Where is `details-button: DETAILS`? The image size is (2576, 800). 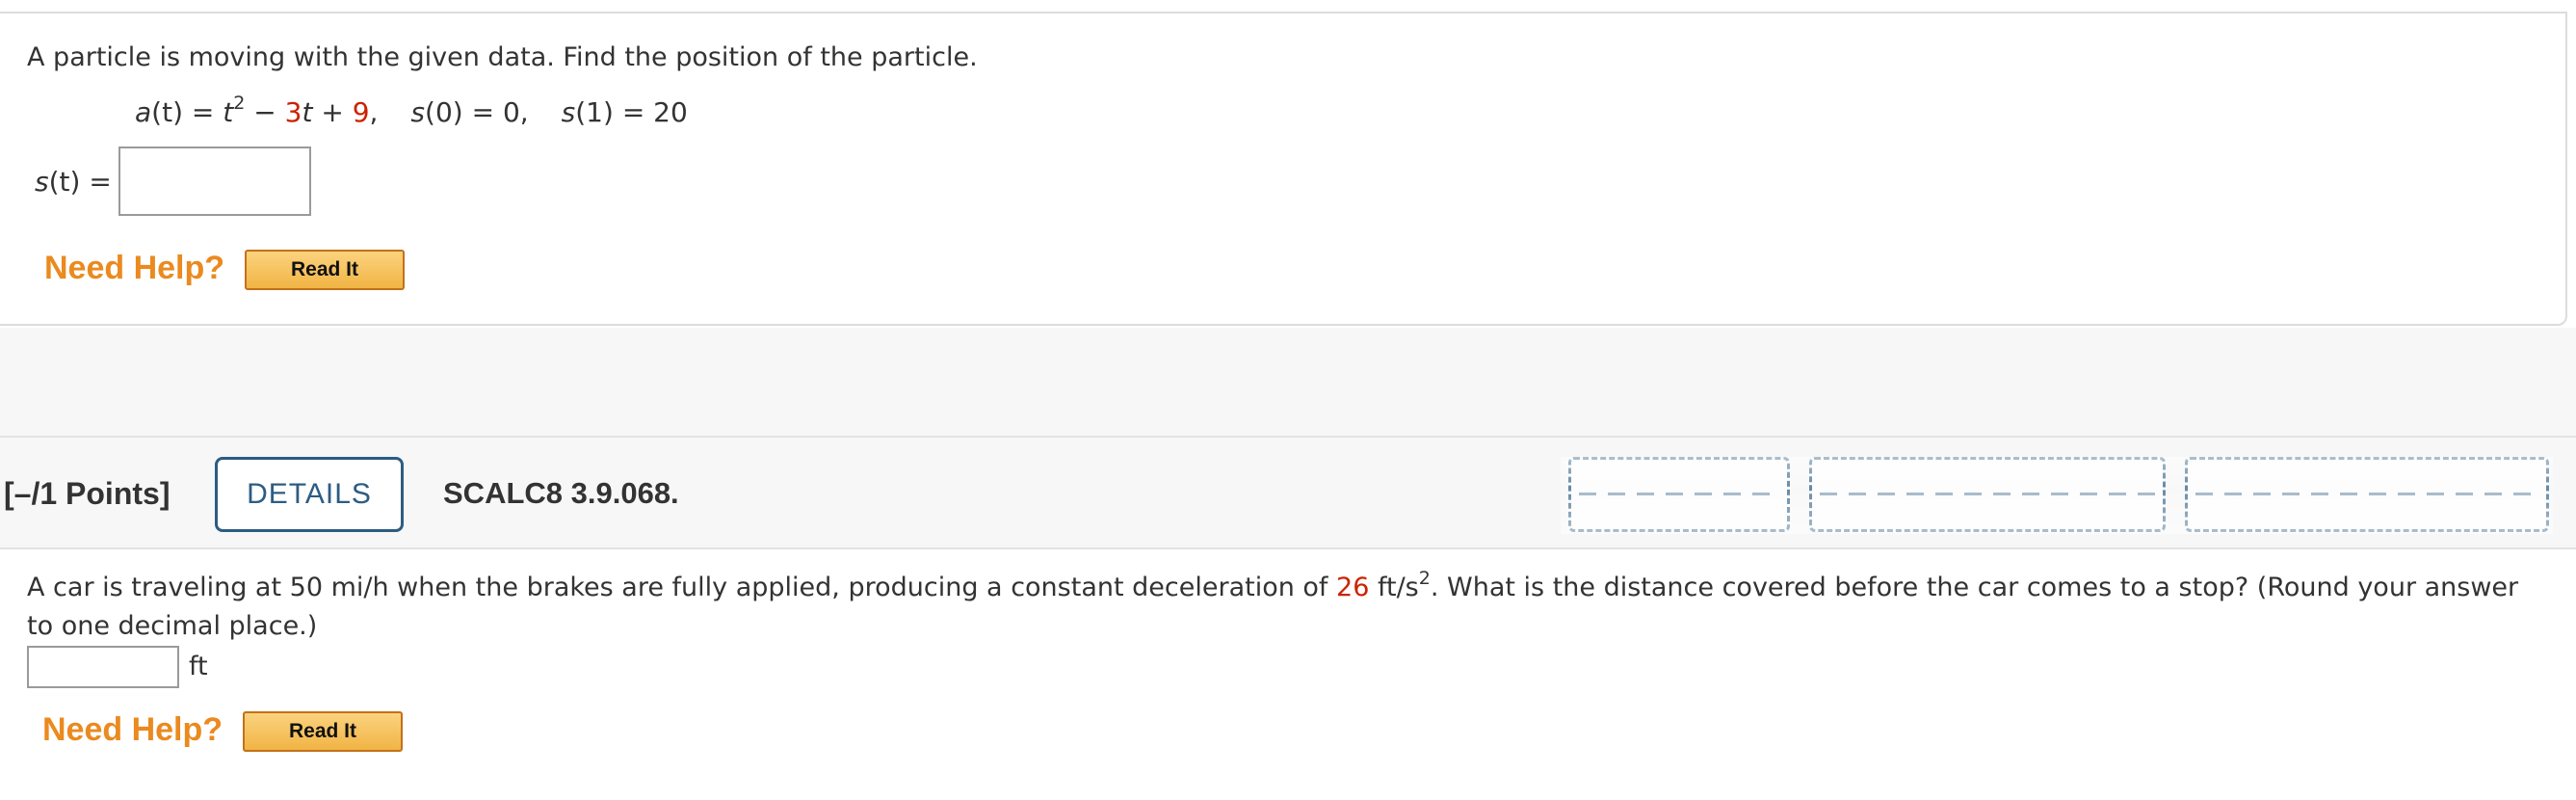
details-button: DETAILS is located at coordinates (309, 495).